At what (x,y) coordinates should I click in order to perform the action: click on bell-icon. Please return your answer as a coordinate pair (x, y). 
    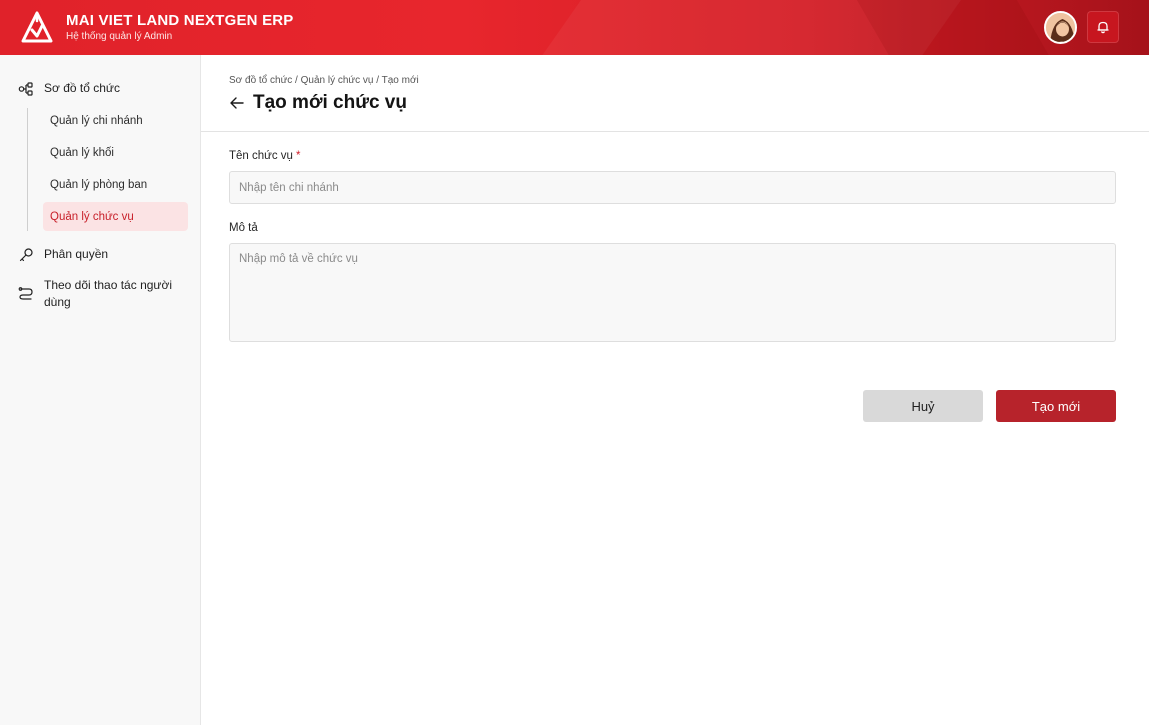
    Looking at the image, I should click on (1103, 27).